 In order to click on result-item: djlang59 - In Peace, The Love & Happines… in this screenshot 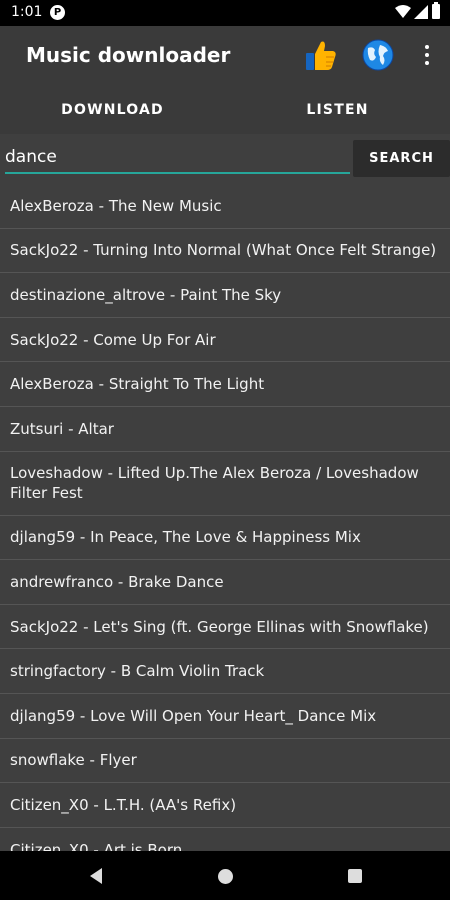, I will do `click(225, 538)`.